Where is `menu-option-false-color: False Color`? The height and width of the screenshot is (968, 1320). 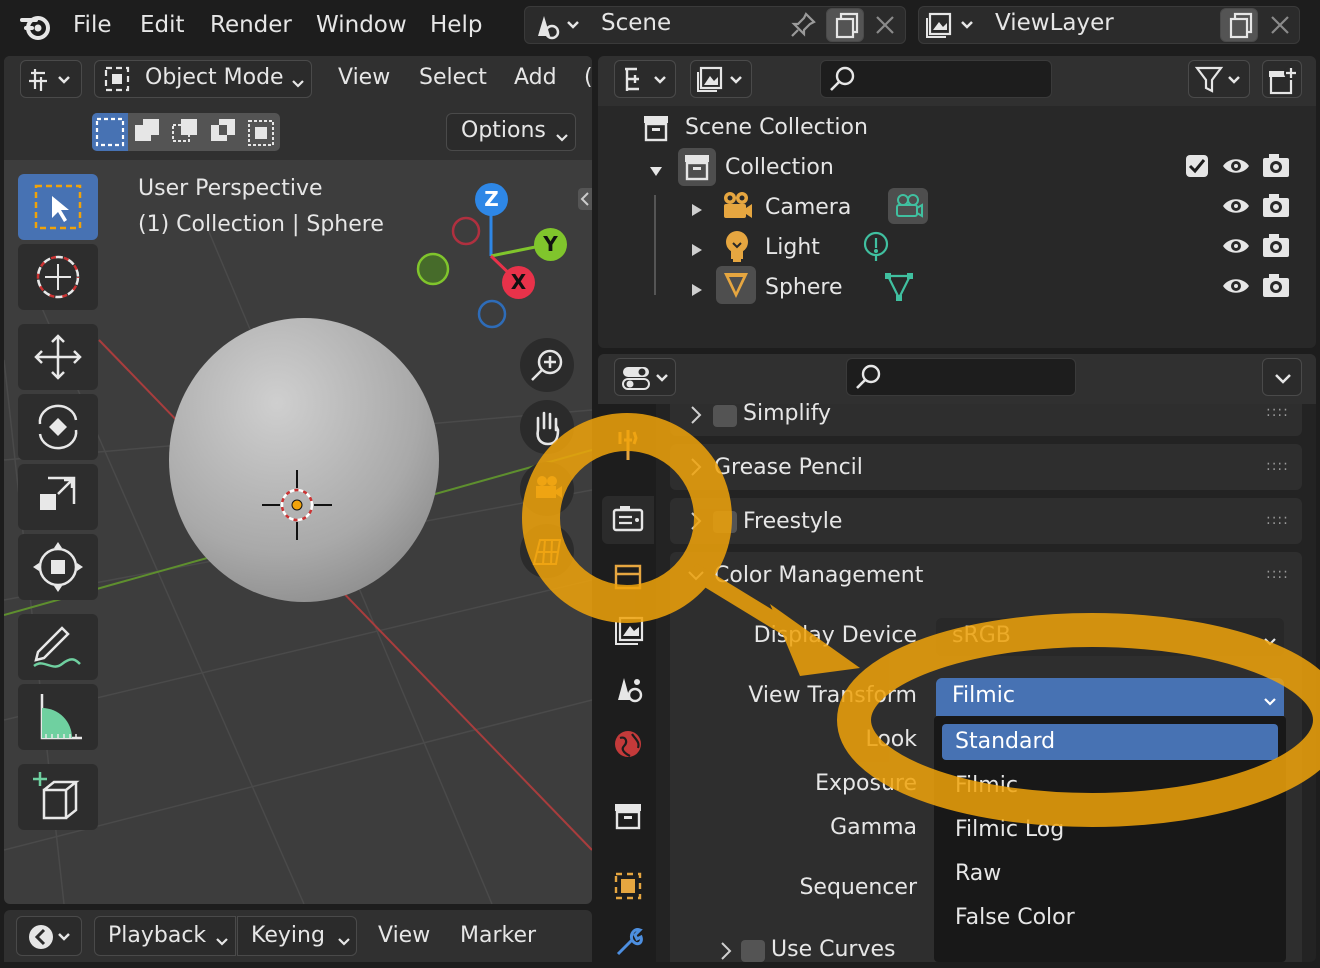
menu-option-false-color: False Color is located at coordinates (1015, 917).